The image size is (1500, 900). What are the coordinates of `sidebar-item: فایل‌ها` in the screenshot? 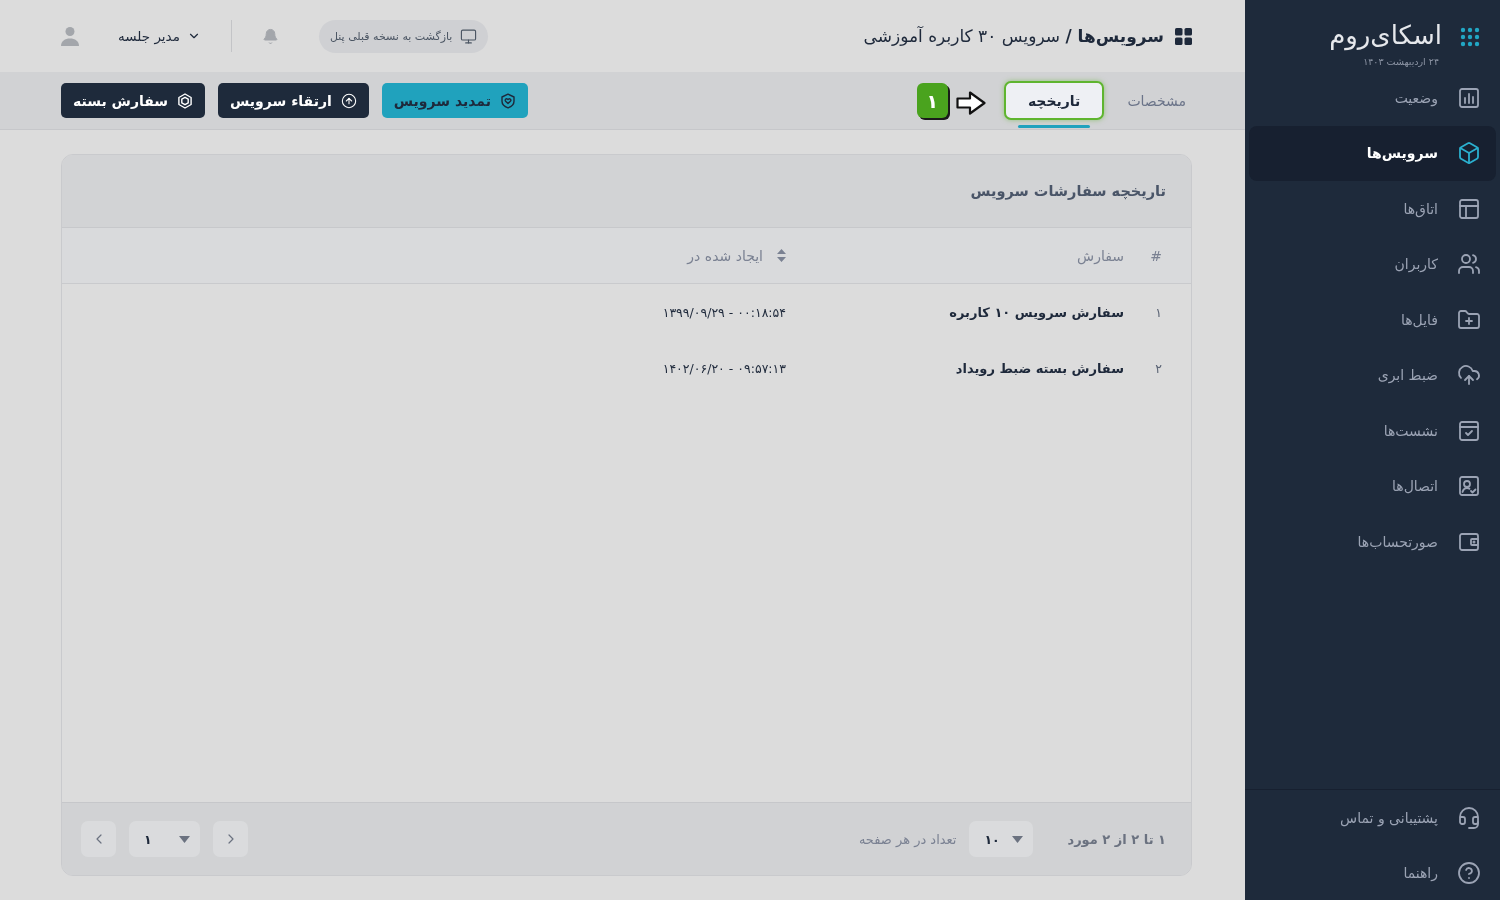 It's located at (1372, 320).